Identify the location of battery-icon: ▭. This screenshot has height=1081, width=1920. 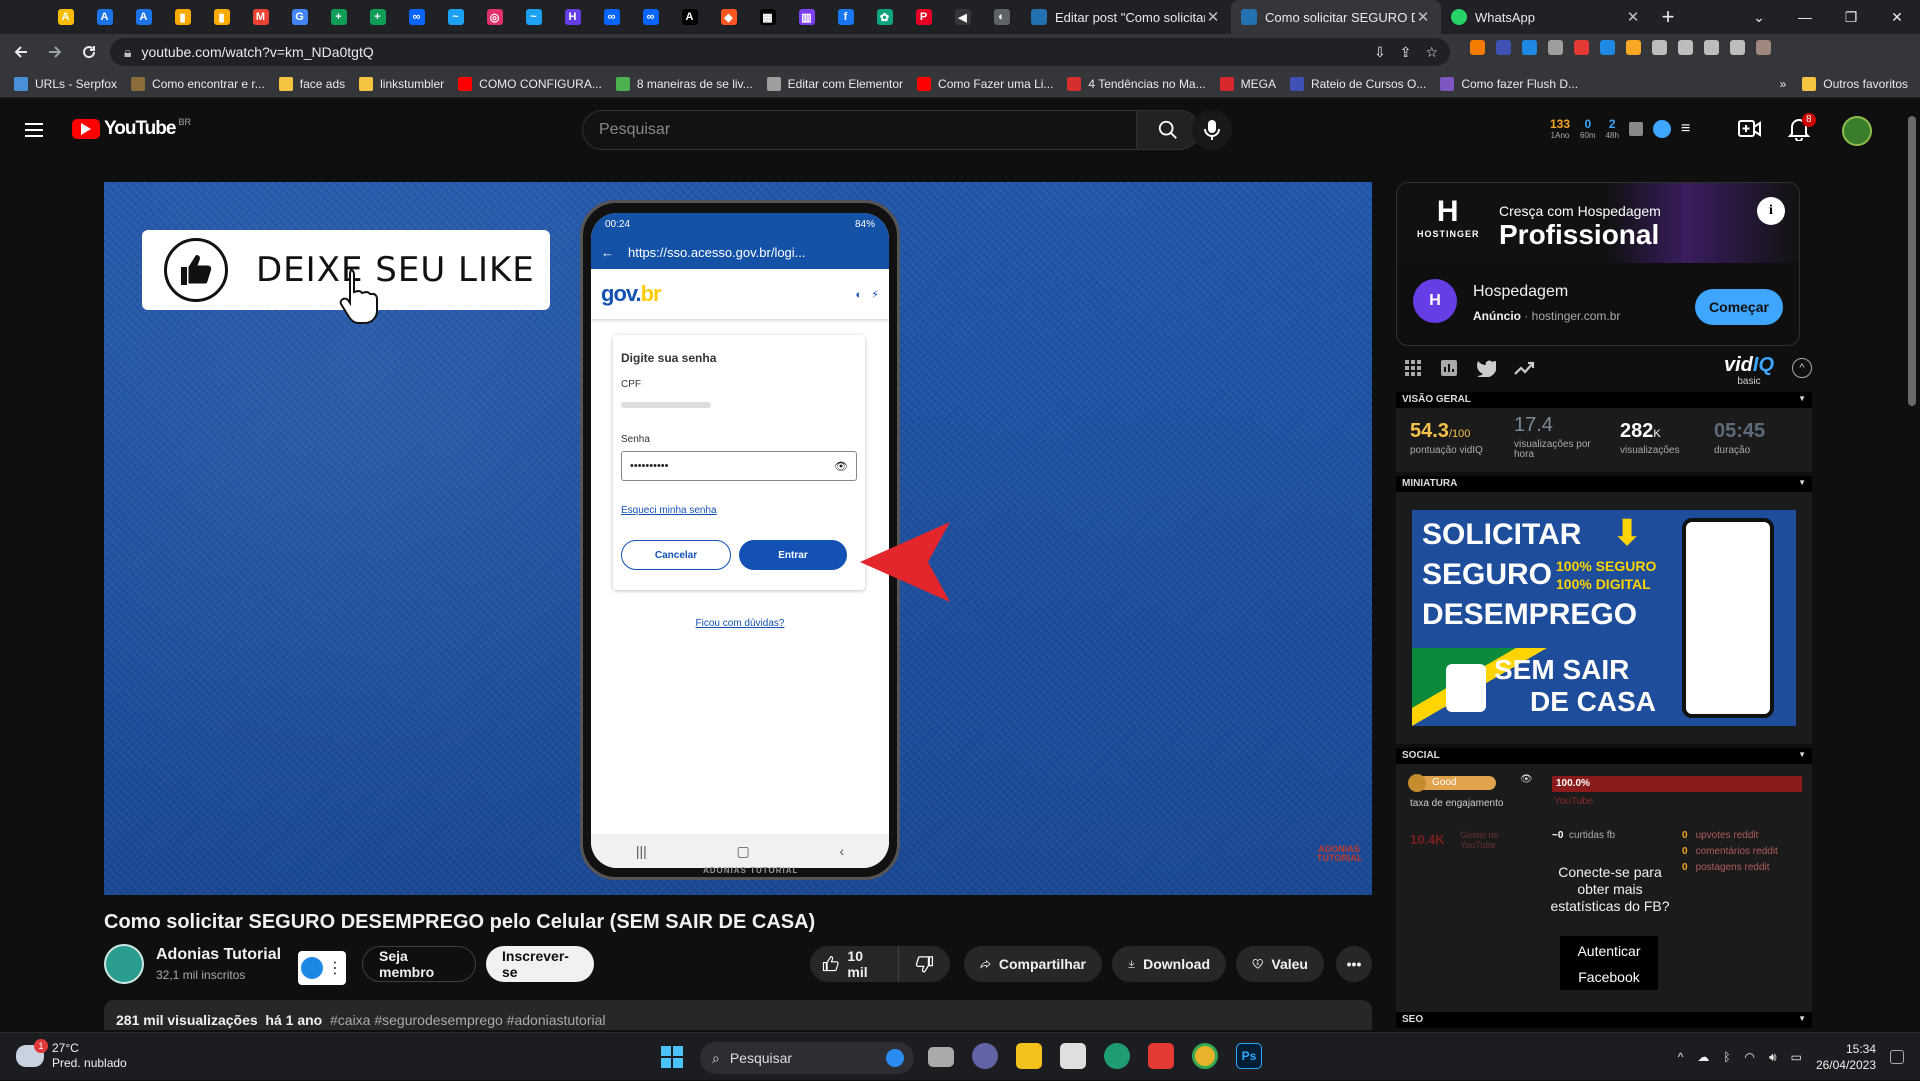
(1796, 1057).